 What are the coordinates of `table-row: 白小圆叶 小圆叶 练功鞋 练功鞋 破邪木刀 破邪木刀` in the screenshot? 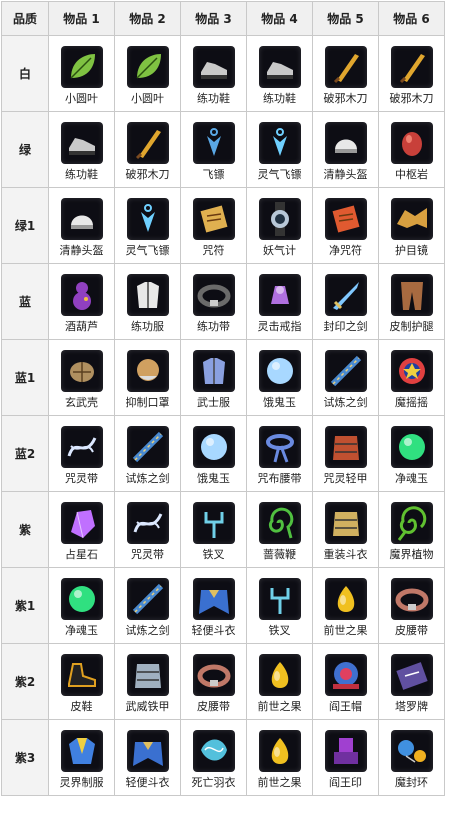 It's located at (223, 73).